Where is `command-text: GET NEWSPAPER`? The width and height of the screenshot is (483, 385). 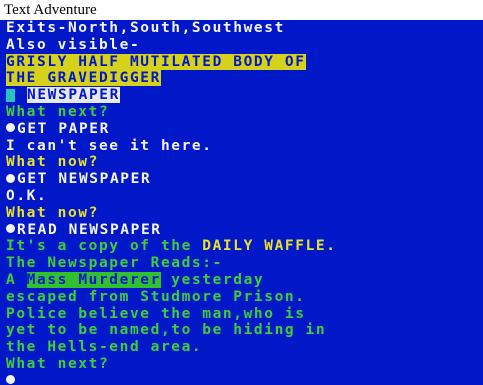 command-text: GET NEWSPAPER is located at coordinates (84, 179).